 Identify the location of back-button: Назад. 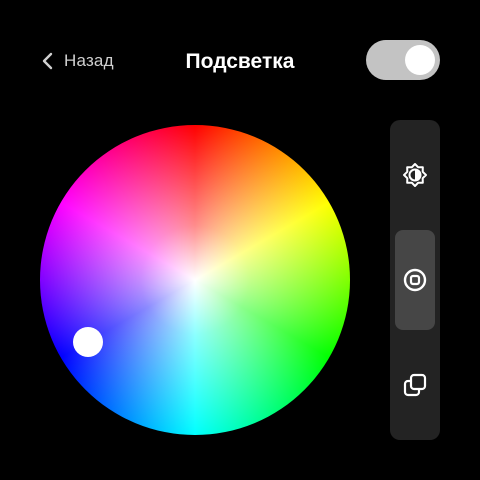
(77, 61).